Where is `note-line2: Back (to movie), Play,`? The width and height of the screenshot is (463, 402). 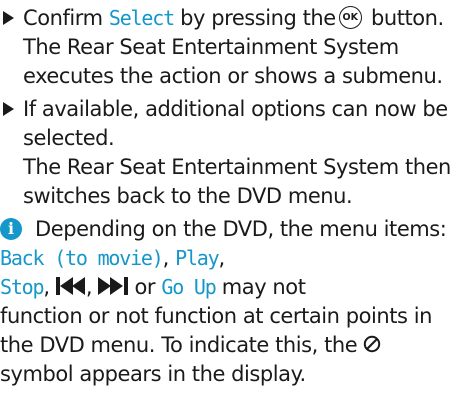
note-line2: Back (to movie), Play, is located at coordinates (112, 258).